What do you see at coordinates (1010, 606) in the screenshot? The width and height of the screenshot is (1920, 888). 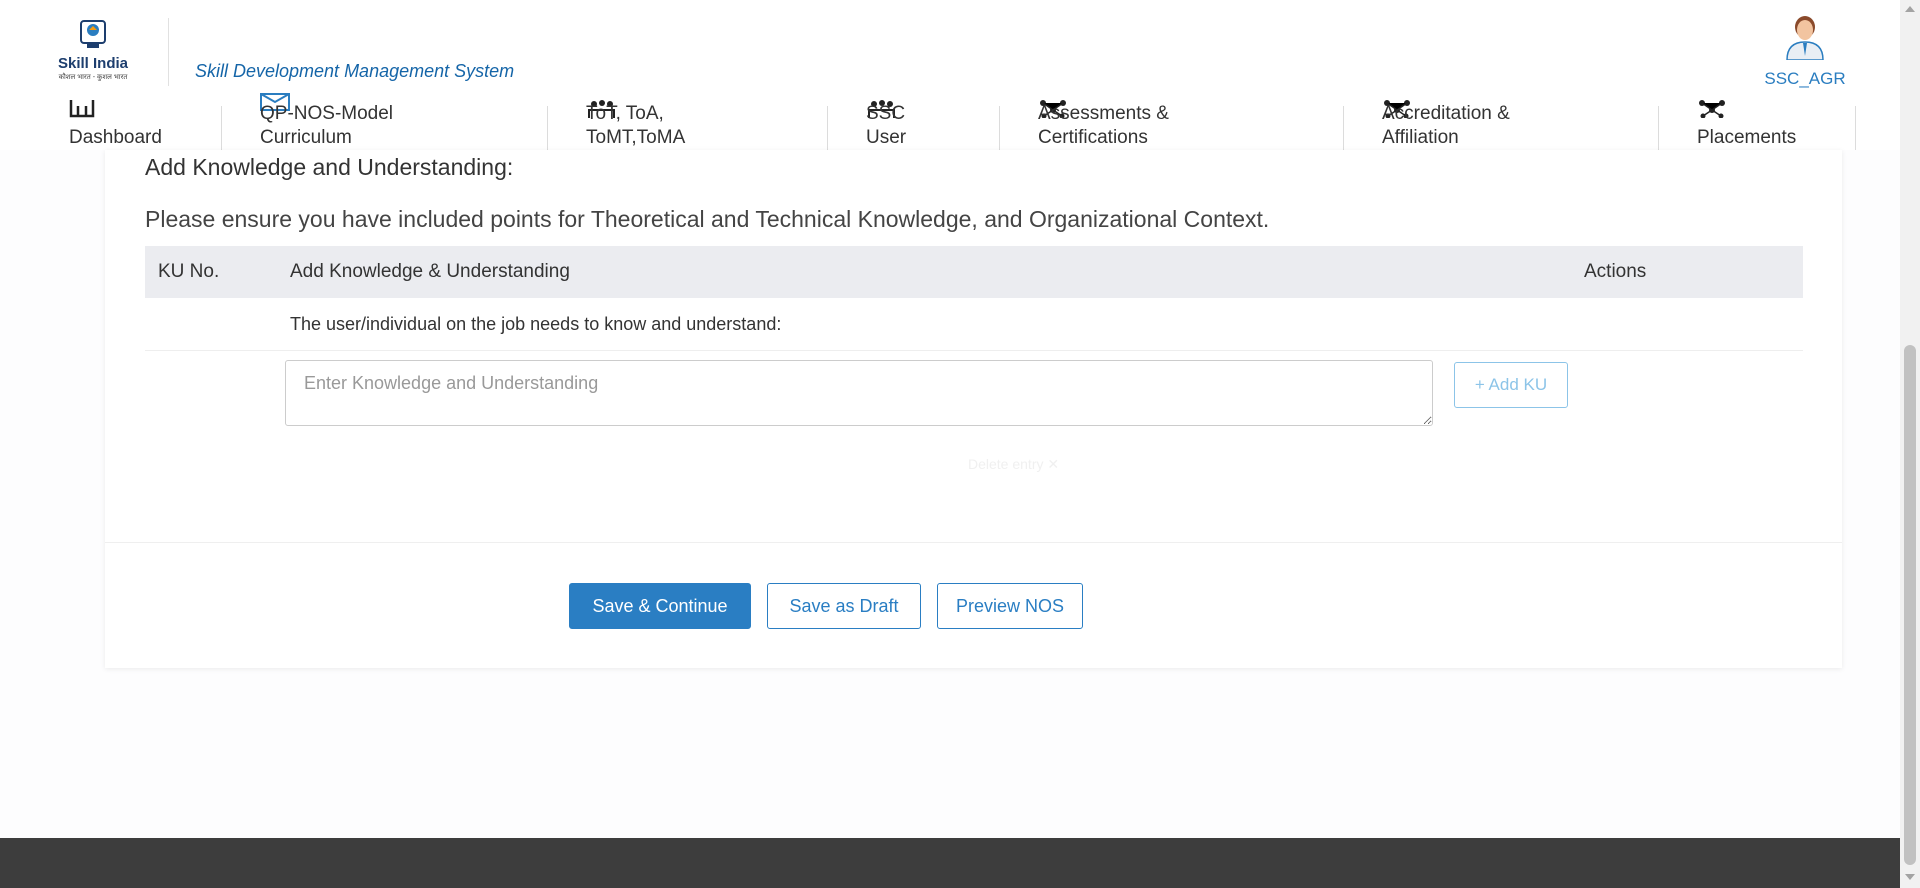 I see `preview-nos-button: Preview NOS` at bounding box center [1010, 606].